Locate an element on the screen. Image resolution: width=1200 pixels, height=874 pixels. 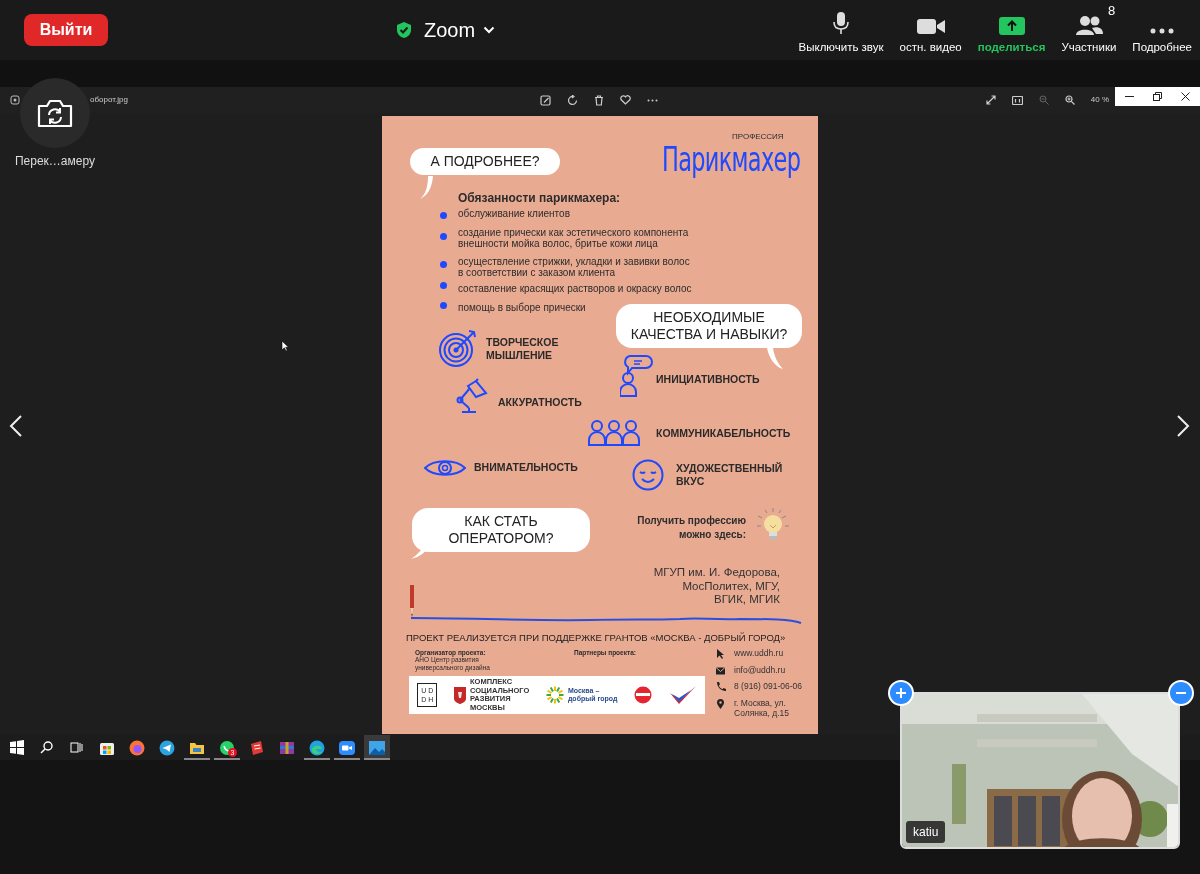
leave-button: Выйти is located at coordinates (66, 30).